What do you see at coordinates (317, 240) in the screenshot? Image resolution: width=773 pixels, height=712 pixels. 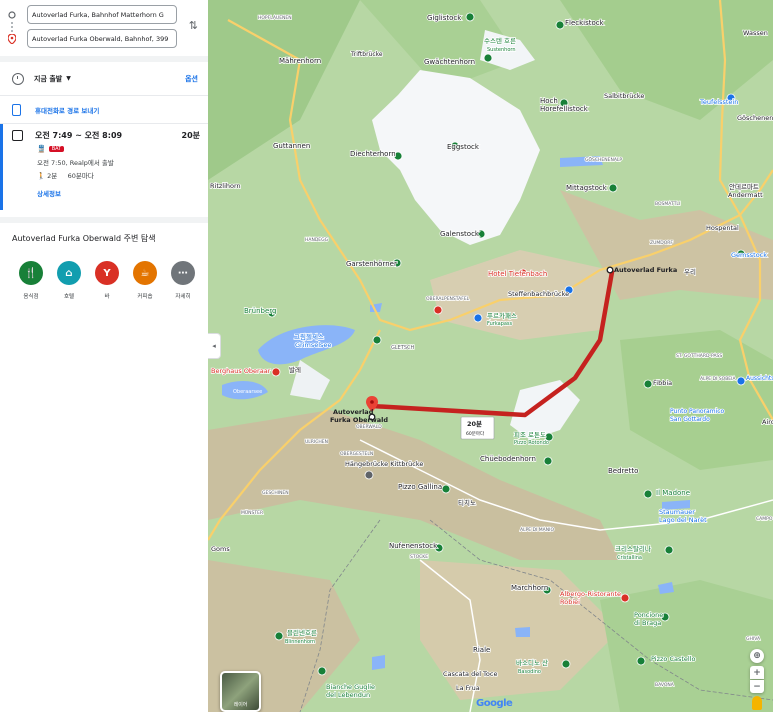 I see `map-label-handegg: HANDEGG` at bounding box center [317, 240].